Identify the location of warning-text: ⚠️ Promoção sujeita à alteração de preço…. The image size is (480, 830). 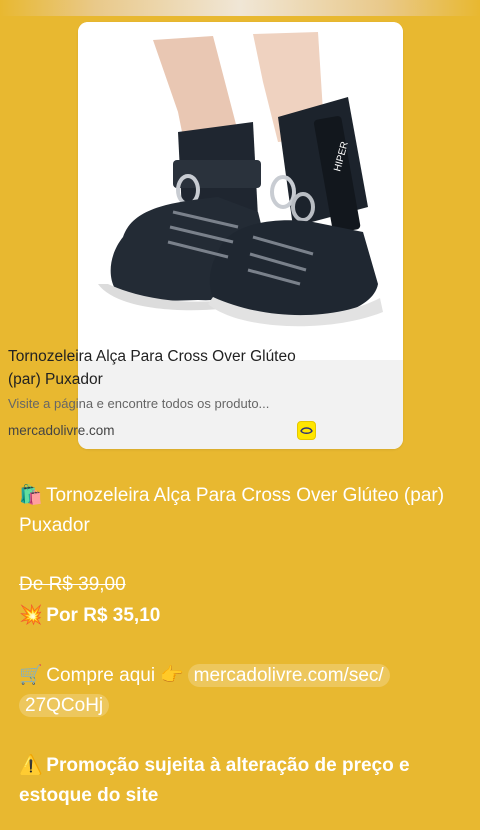
(241, 781).